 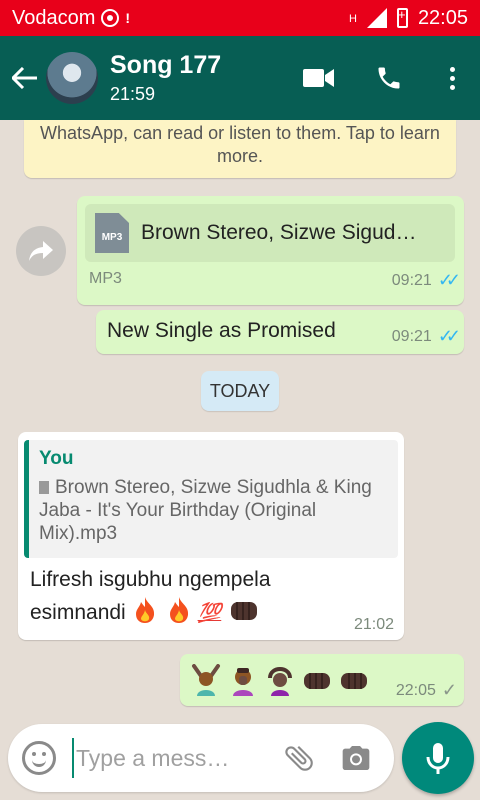 I want to click on message-input, so click(x=167, y=758).